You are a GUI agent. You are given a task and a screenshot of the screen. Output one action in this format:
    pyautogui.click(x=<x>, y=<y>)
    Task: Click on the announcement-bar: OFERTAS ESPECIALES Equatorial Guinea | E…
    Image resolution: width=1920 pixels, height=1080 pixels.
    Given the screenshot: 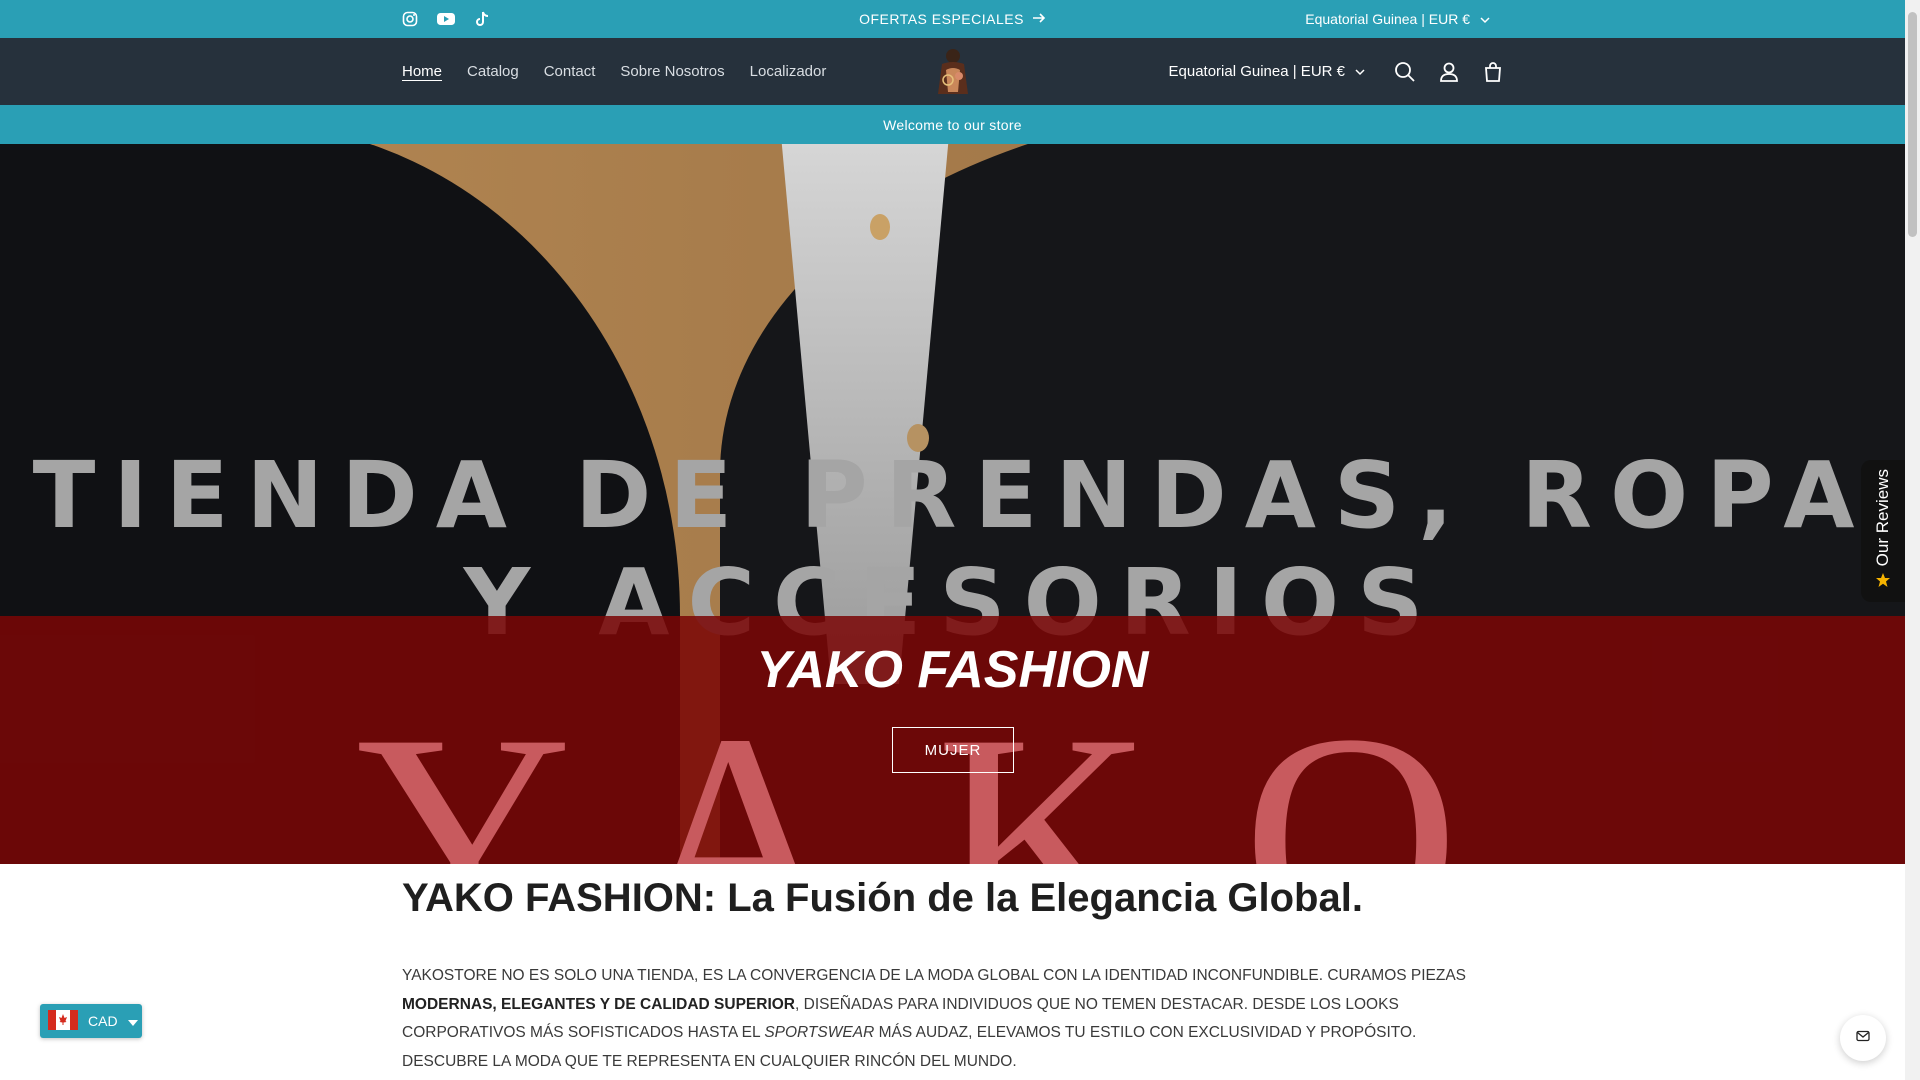 What is the action you would take?
    pyautogui.click(x=952, y=19)
    